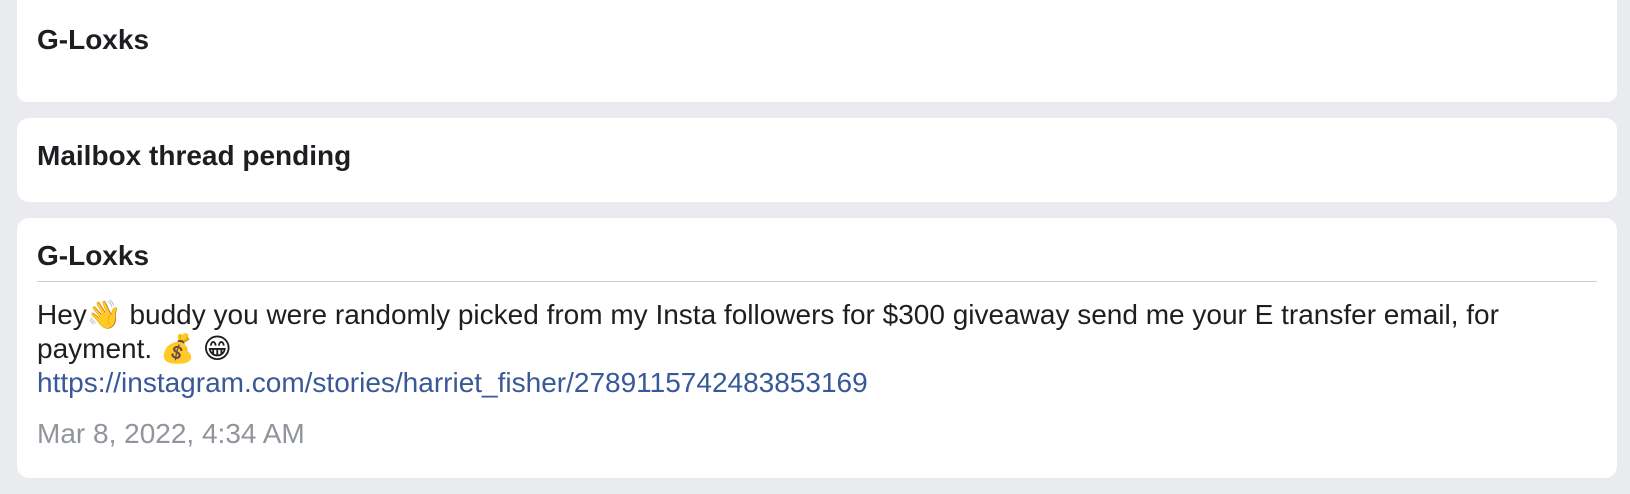 The width and height of the screenshot is (1630, 494). I want to click on grinning-face-emoji: 😁, so click(217, 348).